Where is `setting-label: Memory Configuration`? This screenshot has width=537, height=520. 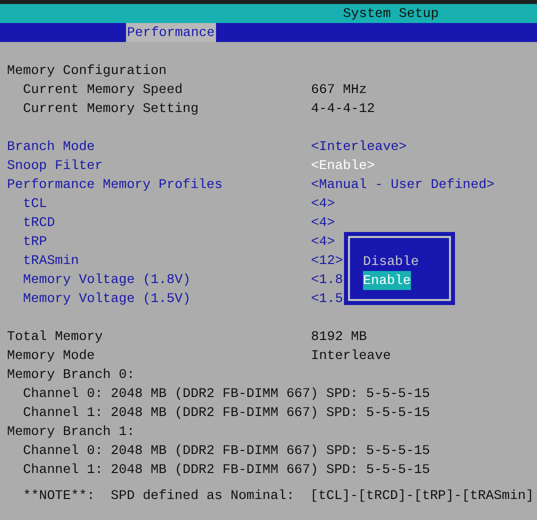
setting-label: Memory Configuration is located at coordinates (87, 70).